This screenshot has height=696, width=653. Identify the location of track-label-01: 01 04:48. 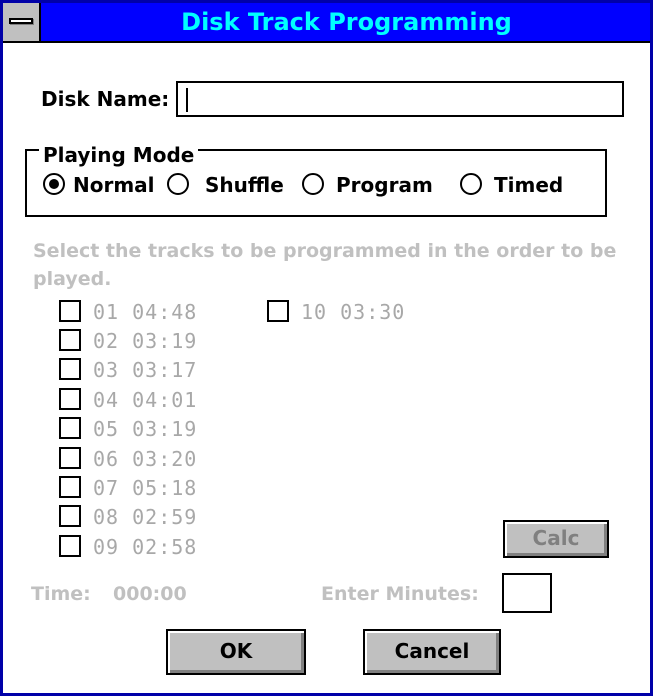
(145, 312).